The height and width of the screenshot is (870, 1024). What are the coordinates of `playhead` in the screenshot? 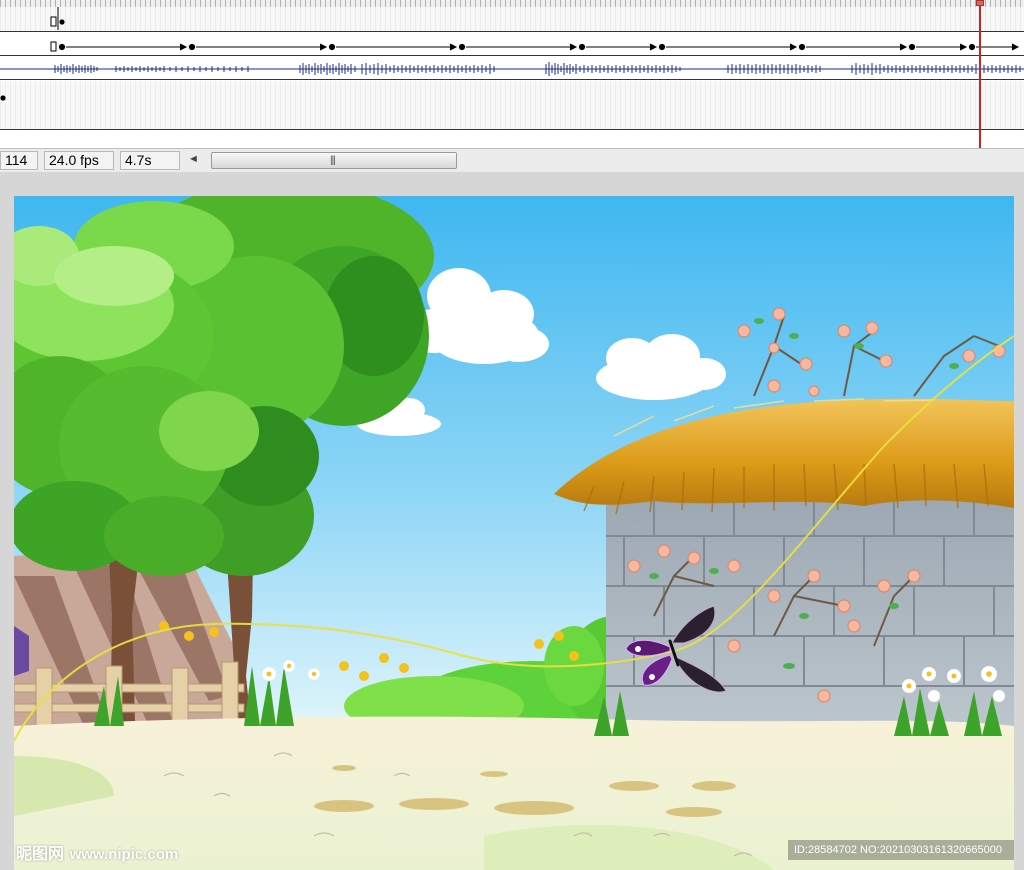 It's located at (980, 75).